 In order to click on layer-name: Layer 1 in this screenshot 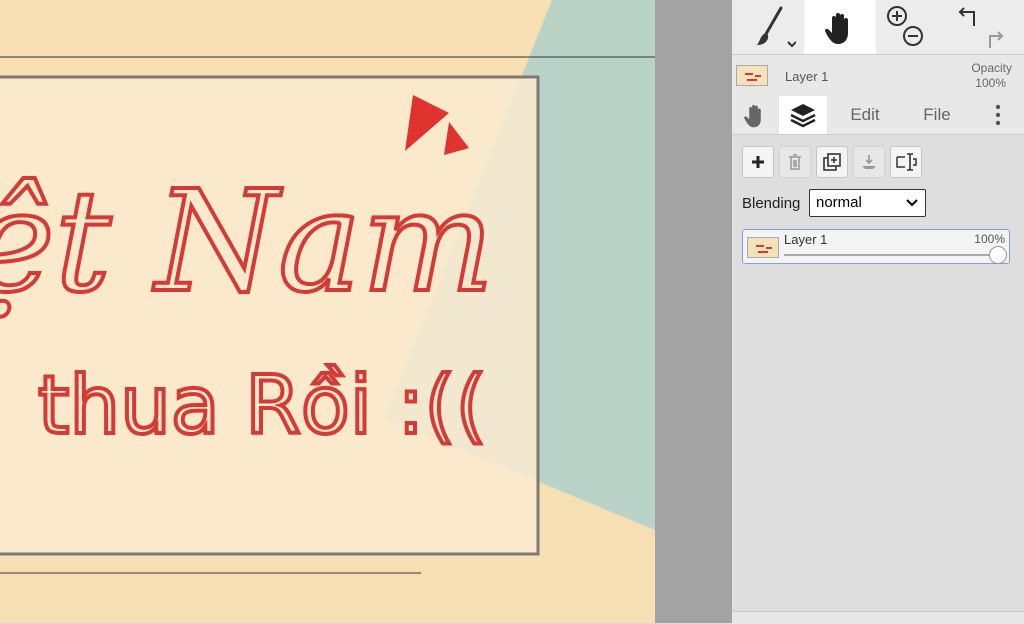, I will do `click(806, 239)`.